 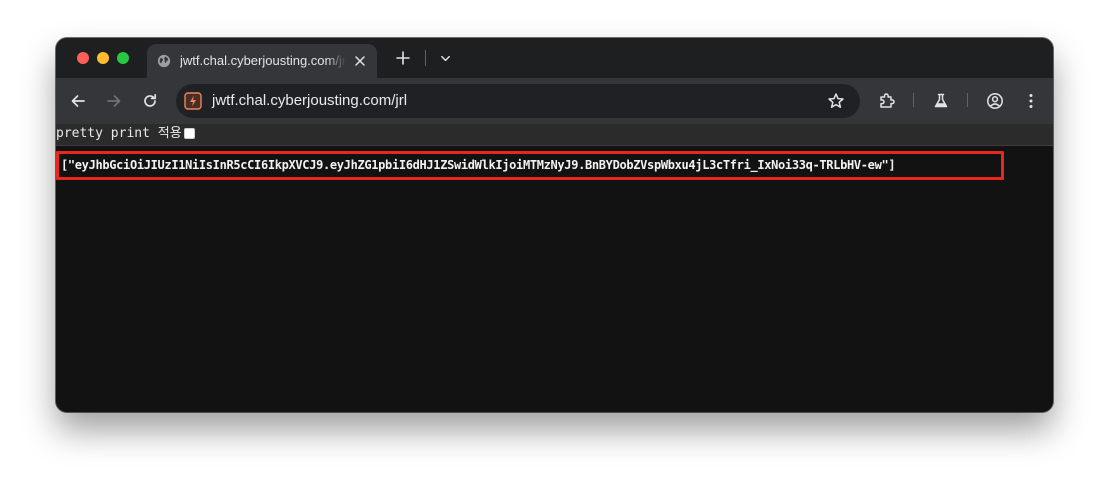 I want to click on labs-flask-icon, so click(x=941, y=101).